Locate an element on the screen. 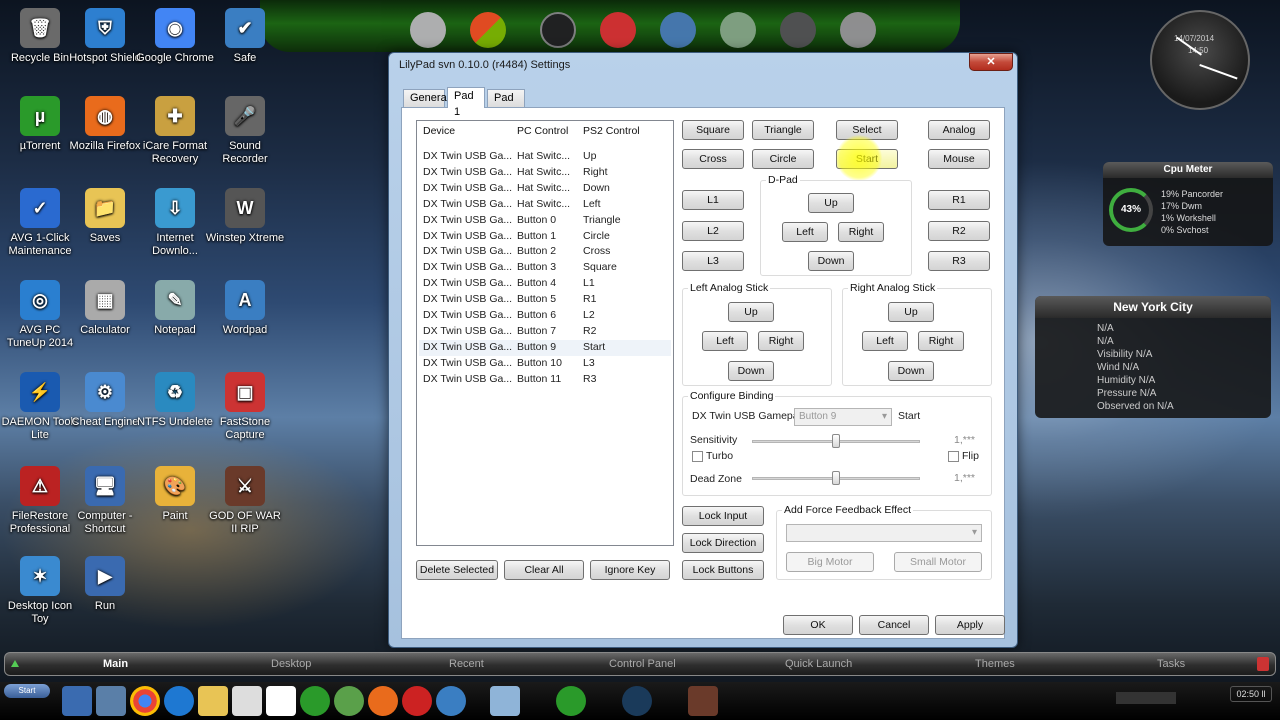 This screenshot has width=1280, height=720. clear-all-button: Clear All is located at coordinates (544, 570).